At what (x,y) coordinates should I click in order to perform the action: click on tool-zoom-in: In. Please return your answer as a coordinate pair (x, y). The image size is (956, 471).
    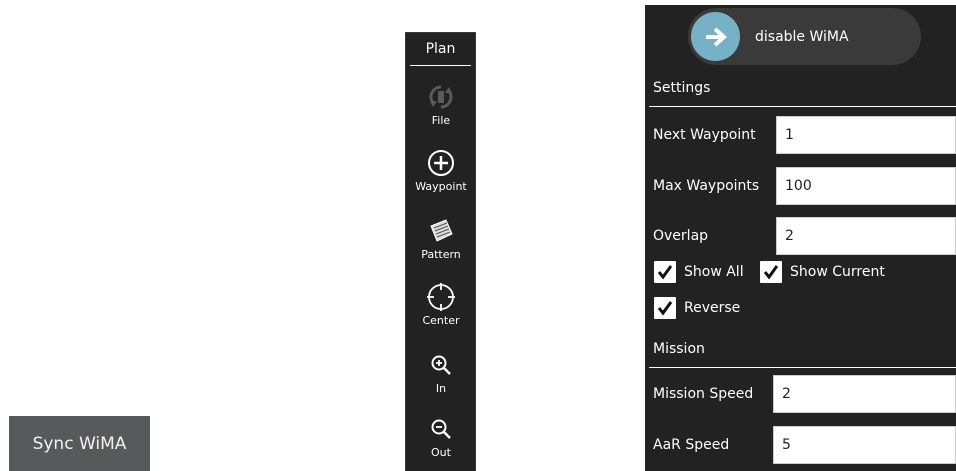
    Looking at the image, I should click on (441, 372).